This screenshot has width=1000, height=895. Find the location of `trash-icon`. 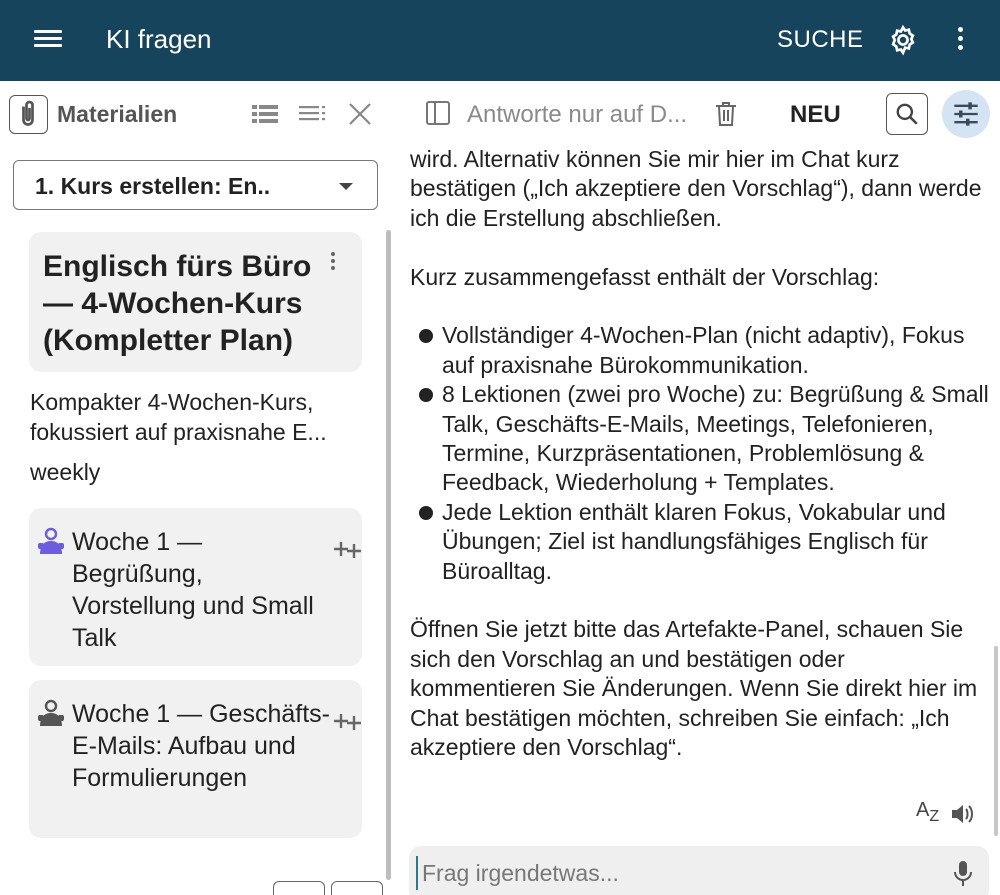

trash-icon is located at coordinates (726, 114).